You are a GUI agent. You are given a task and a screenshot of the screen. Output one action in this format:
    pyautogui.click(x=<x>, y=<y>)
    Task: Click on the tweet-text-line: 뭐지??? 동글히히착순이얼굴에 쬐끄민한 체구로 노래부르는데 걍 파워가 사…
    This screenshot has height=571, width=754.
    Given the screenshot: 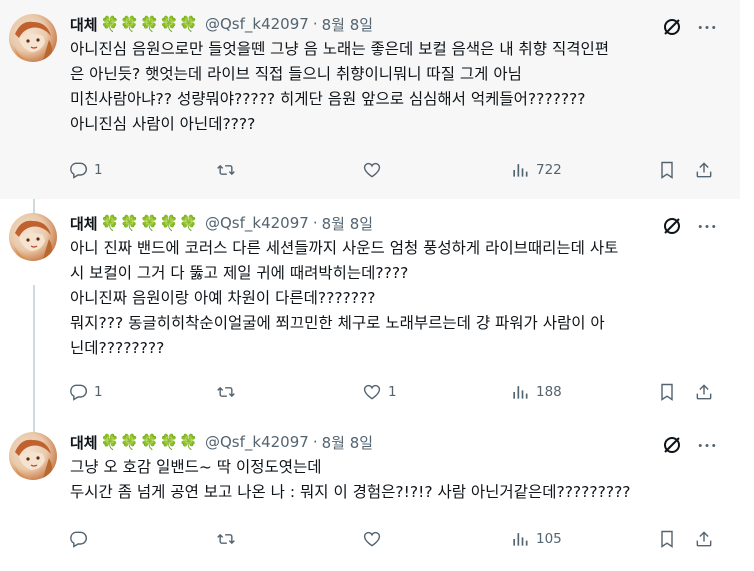 What is the action you would take?
    pyautogui.click(x=337, y=323)
    